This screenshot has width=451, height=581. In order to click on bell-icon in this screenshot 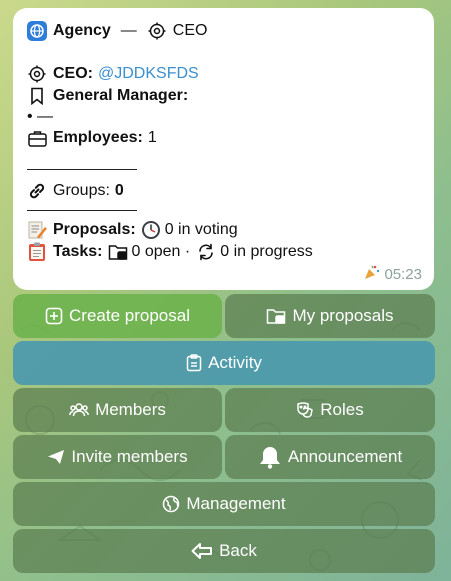, I will do `click(269, 458)`.